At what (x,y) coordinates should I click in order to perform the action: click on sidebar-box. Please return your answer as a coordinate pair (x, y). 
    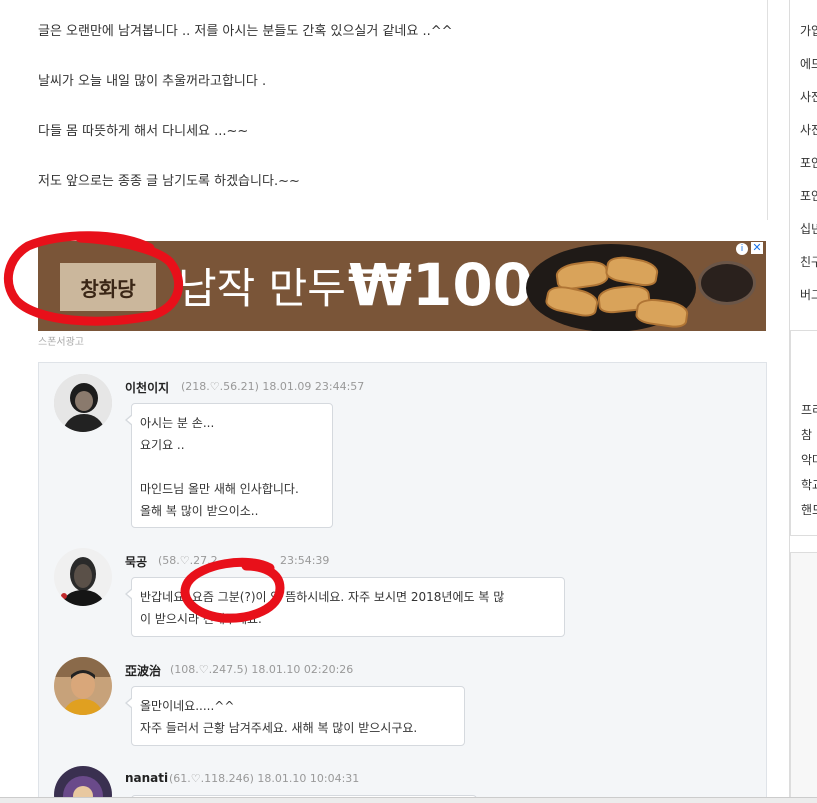
    Looking at the image, I should click on (803, 677).